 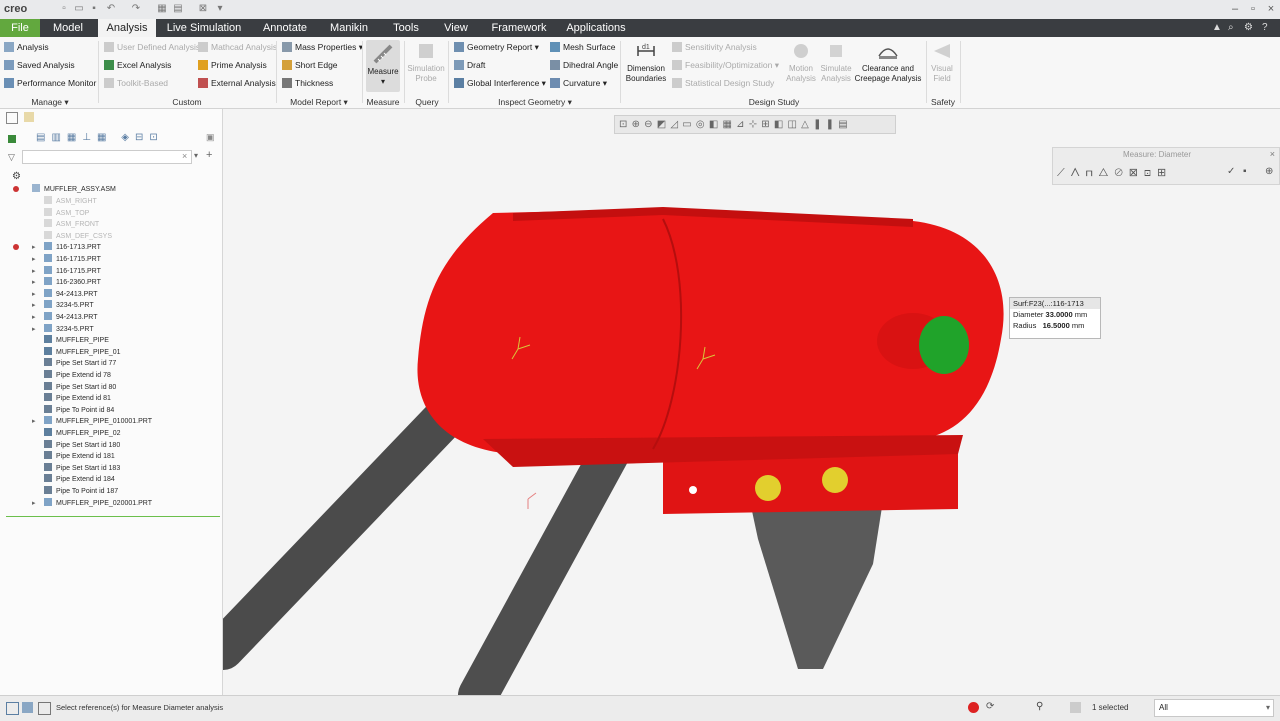 What do you see at coordinates (582, 47) in the screenshot?
I see `mesh-surface-button: Mesh Surface` at bounding box center [582, 47].